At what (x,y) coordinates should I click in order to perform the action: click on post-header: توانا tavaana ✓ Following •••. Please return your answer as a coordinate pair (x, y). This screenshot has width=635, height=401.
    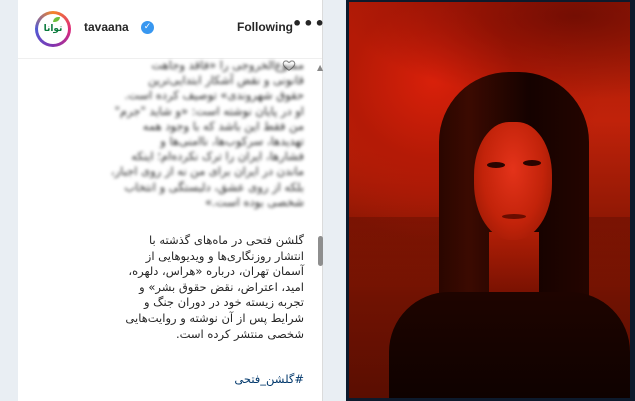
    Looking at the image, I should click on (171, 29).